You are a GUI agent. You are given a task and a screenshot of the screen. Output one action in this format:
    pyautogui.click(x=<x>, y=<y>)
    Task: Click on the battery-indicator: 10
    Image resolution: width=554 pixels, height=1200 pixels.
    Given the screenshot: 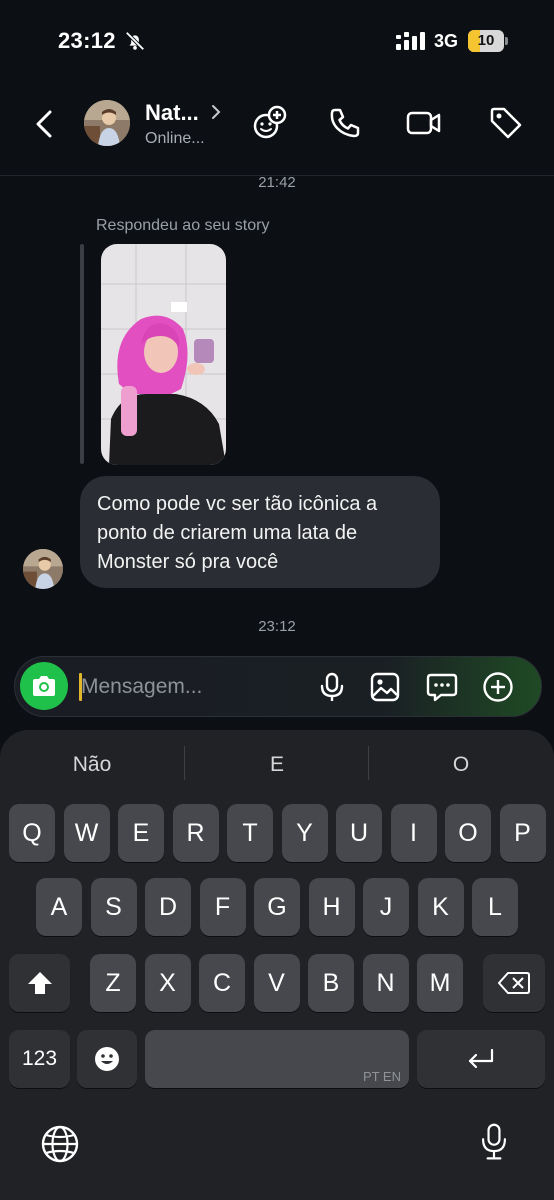 What is the action you would take?
    pyautogui.click(x=488, y=41)
    